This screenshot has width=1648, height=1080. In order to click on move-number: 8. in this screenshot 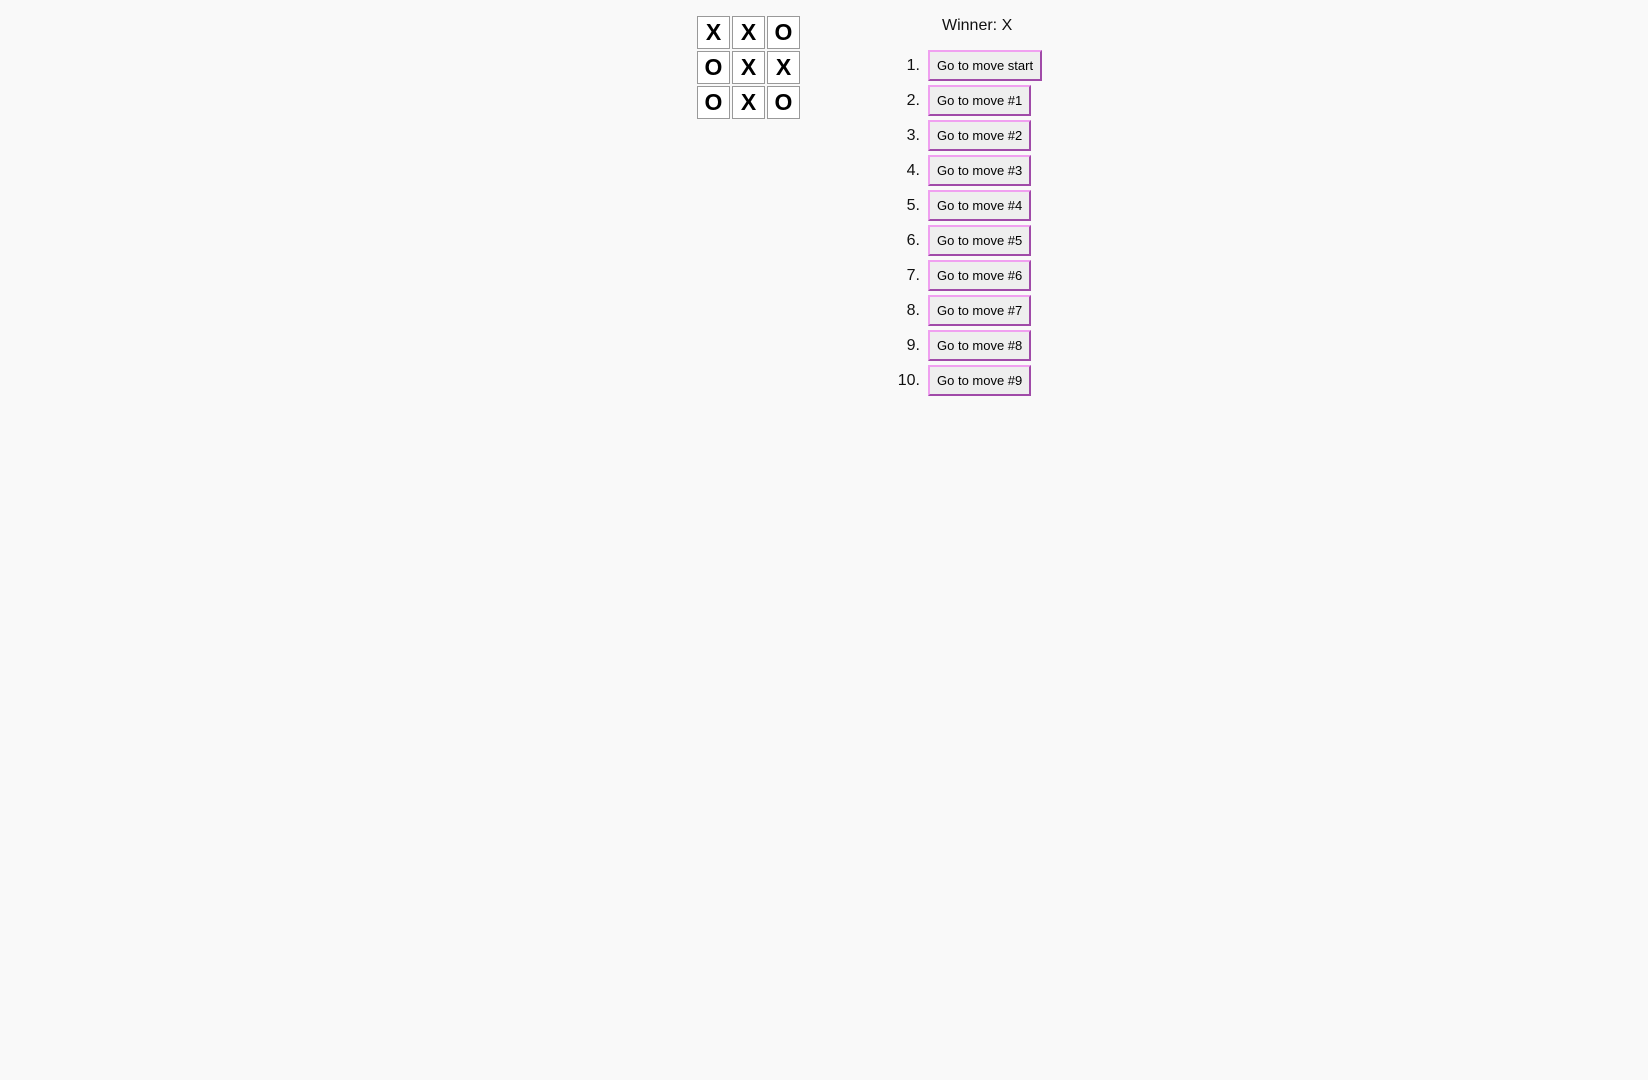, I will do `click(913, 310)`.